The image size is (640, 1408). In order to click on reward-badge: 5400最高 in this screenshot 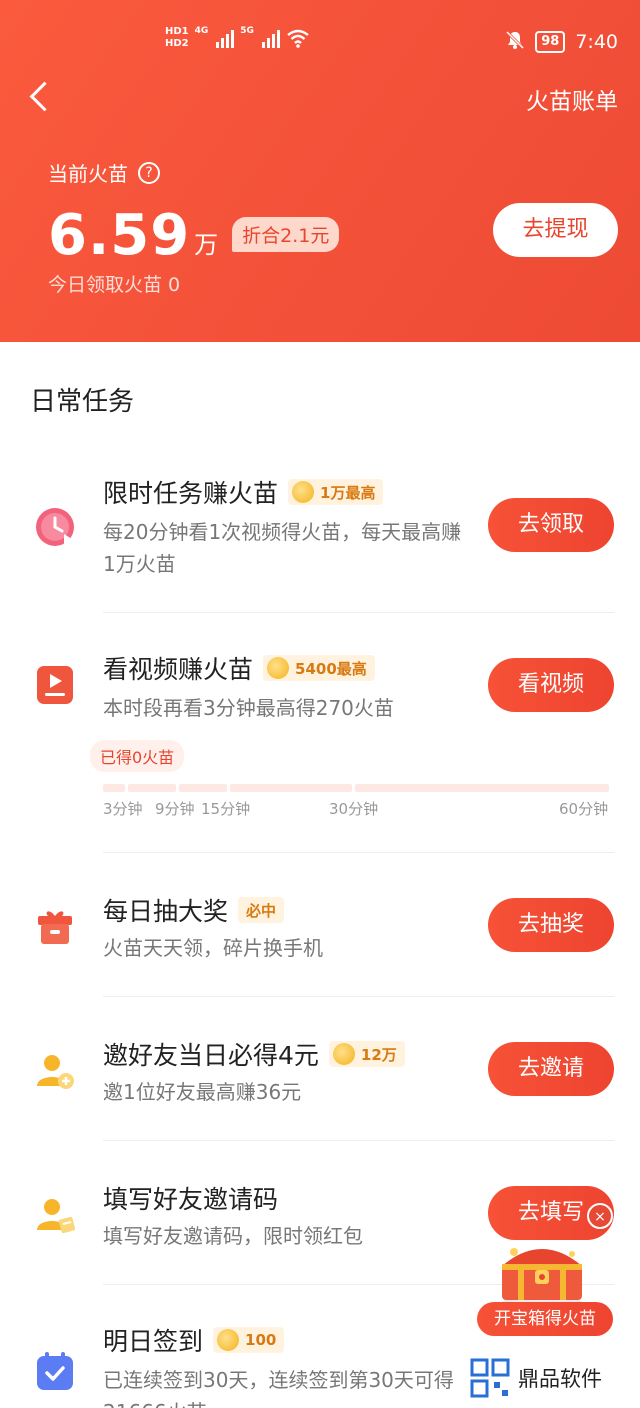, I will do `click(319, 668)`.